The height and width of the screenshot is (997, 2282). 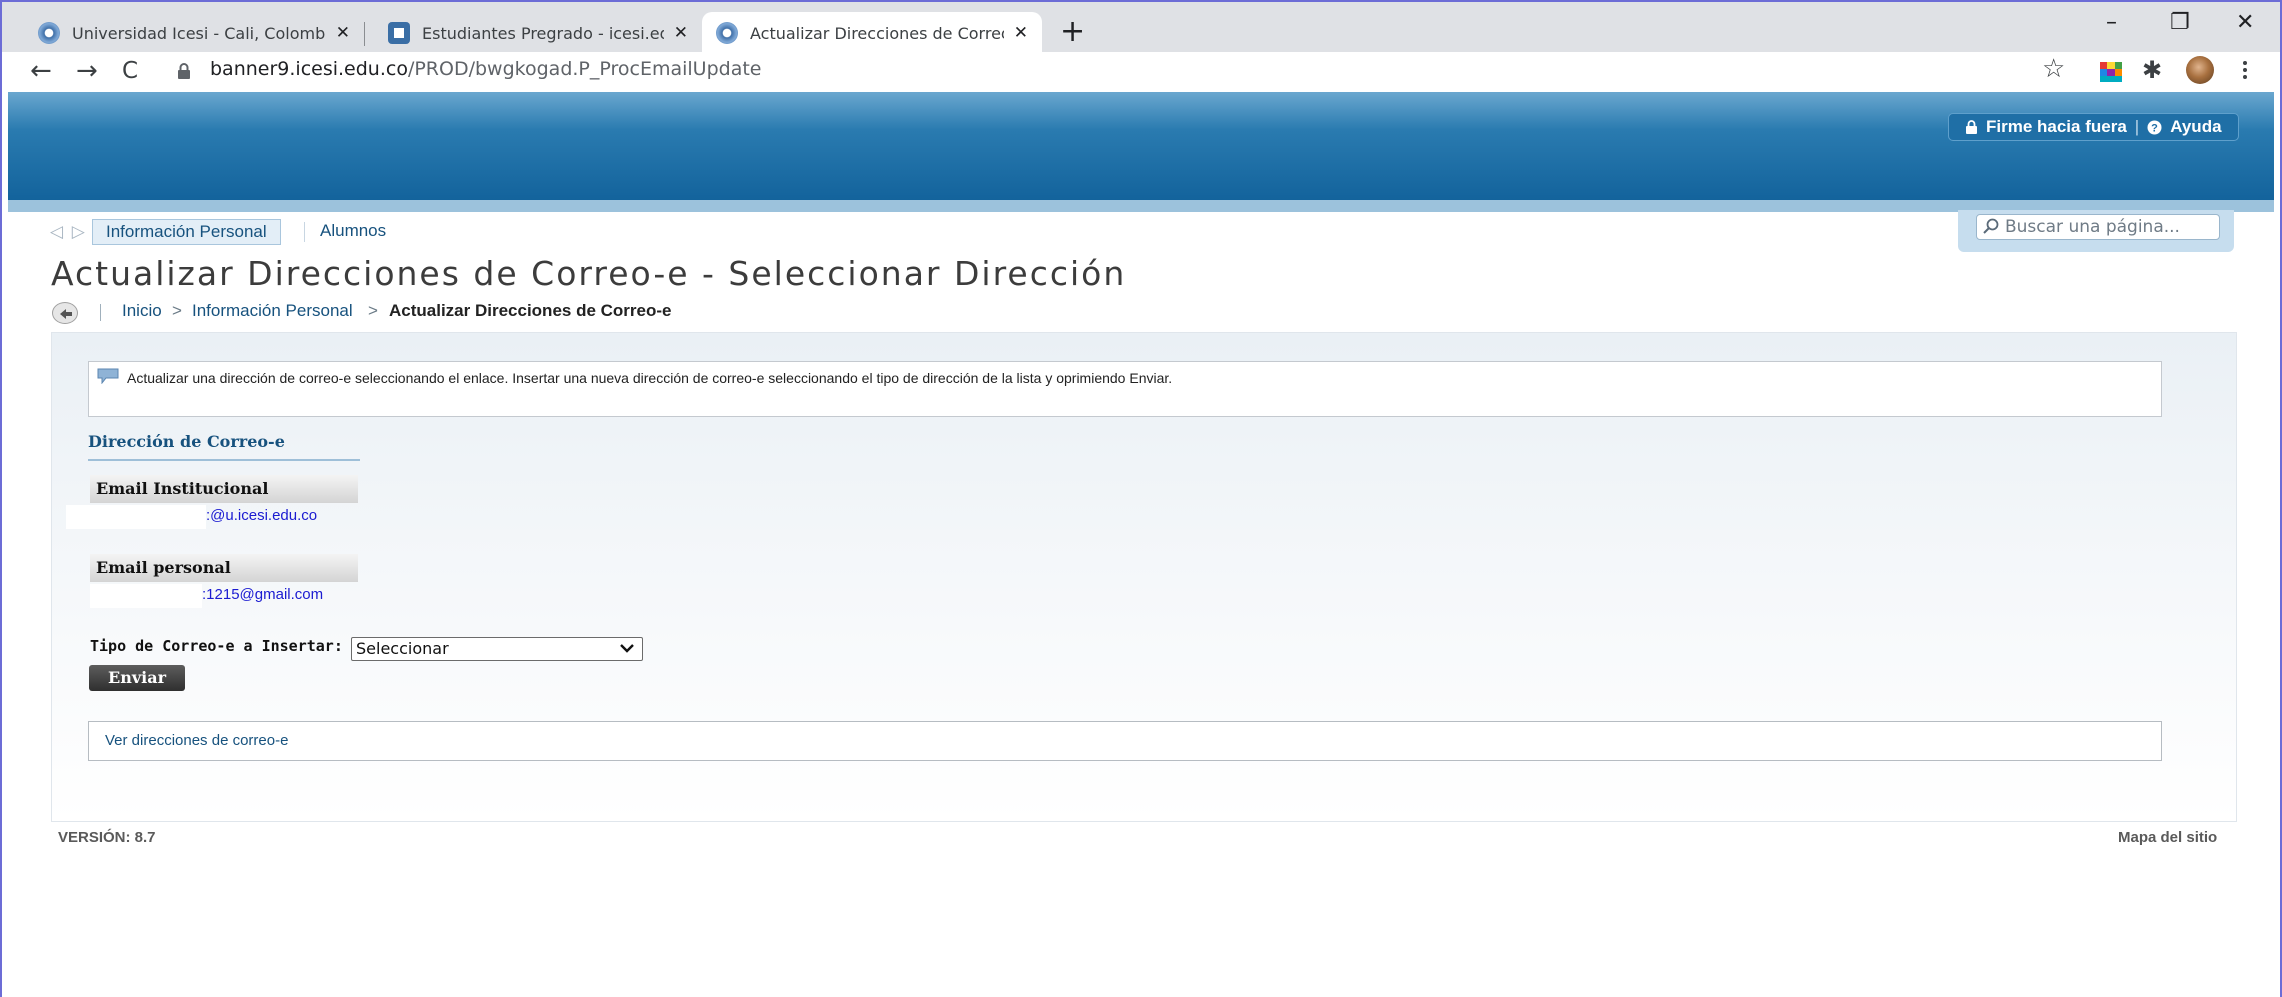 I want to click on help-link: Ayuda, so click(x=2195, y=127).